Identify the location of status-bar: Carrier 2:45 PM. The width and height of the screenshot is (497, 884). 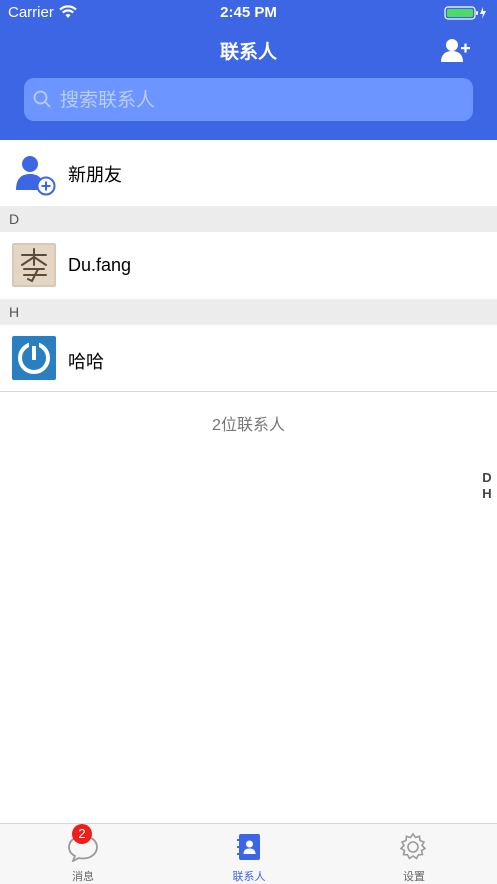
(248, 13).